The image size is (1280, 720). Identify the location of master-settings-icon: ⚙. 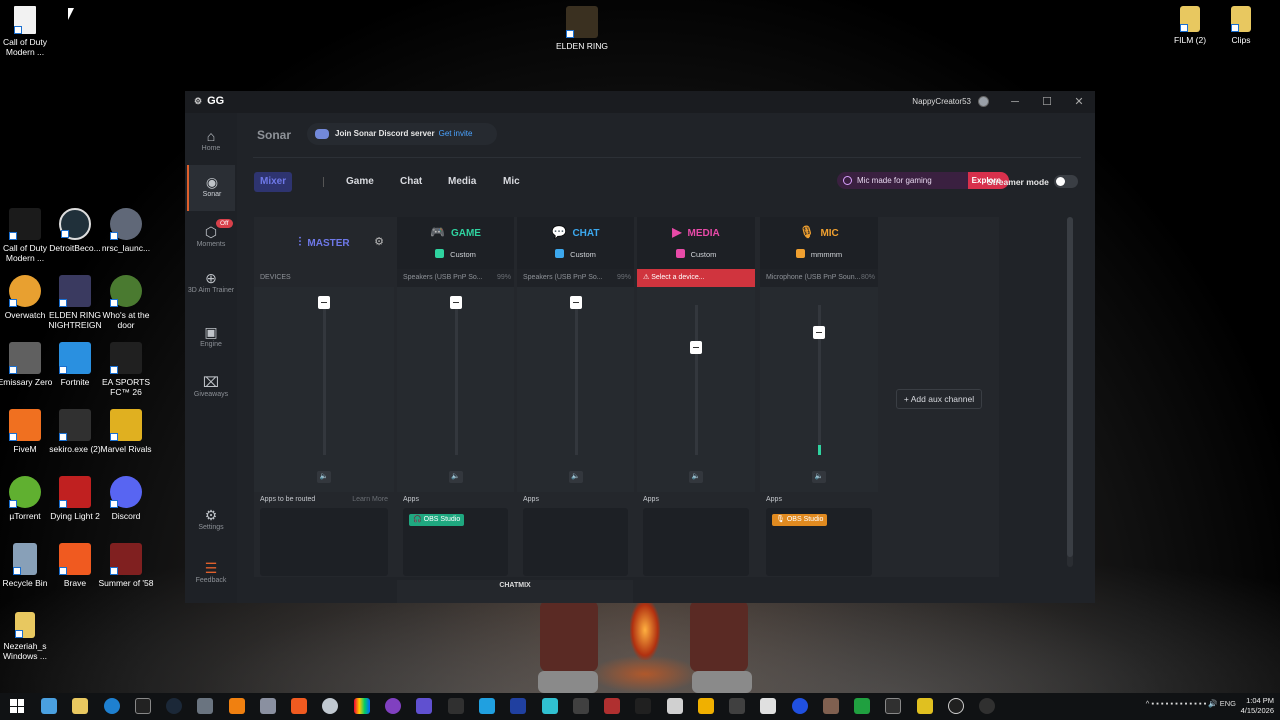
(379, 241).